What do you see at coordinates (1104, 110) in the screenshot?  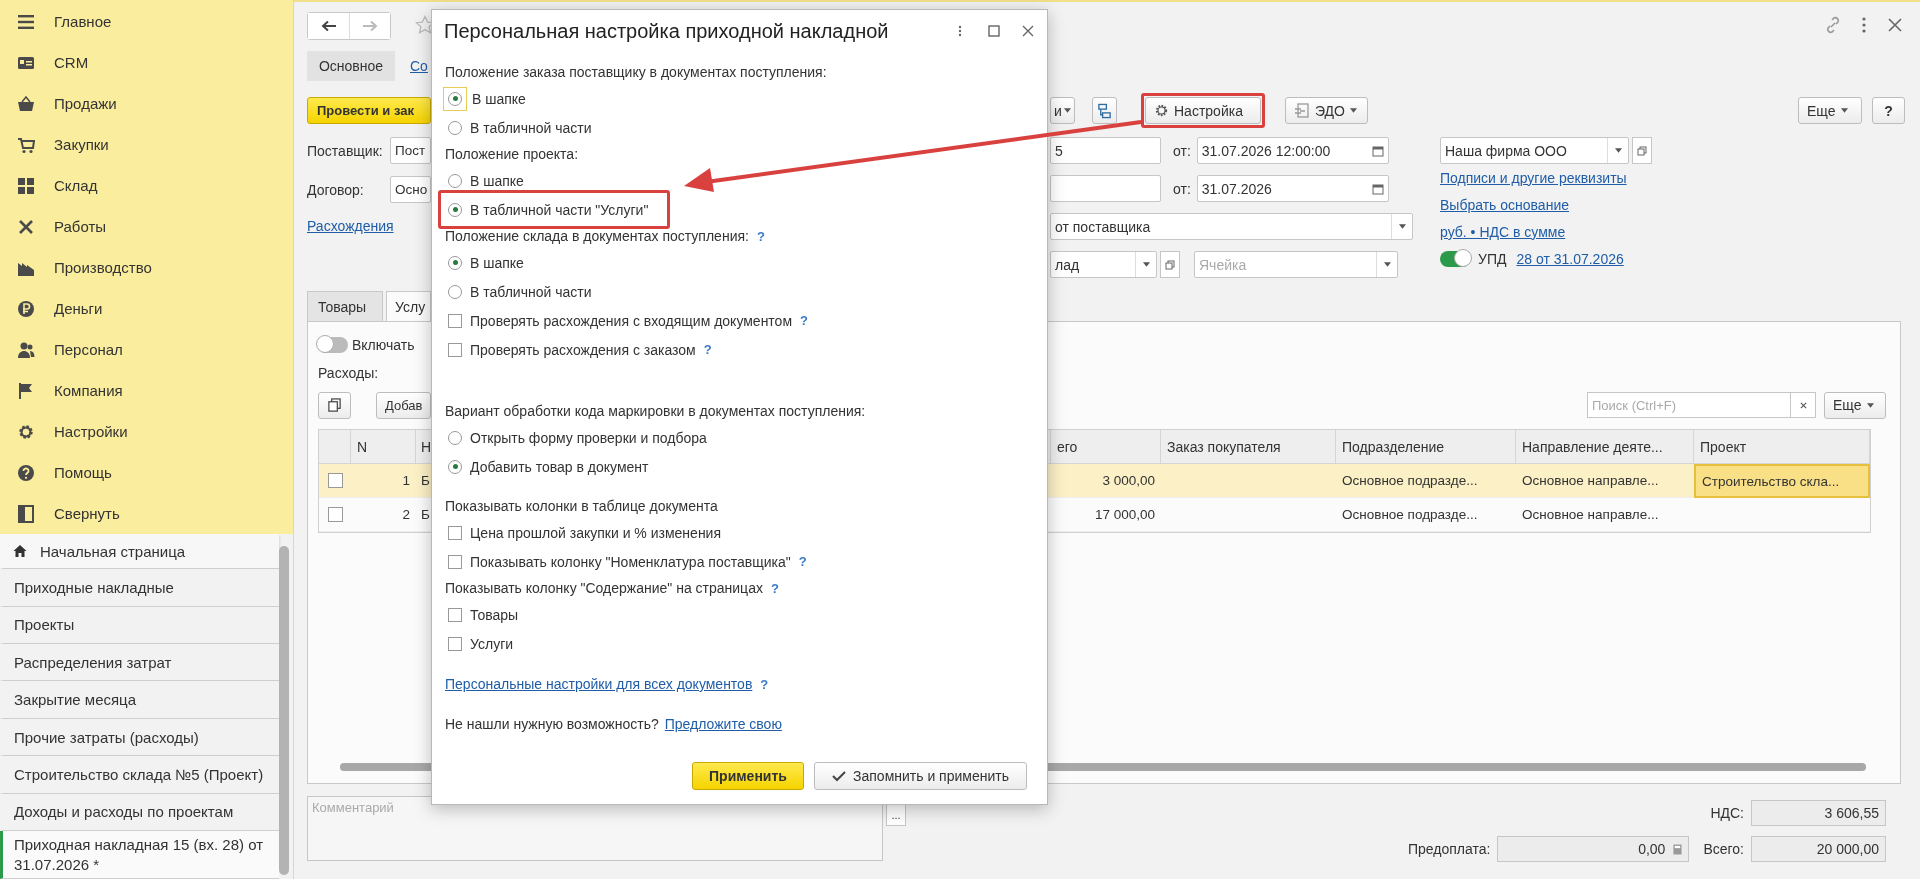 I see `structure-button` at bounding box center [1104, 110].